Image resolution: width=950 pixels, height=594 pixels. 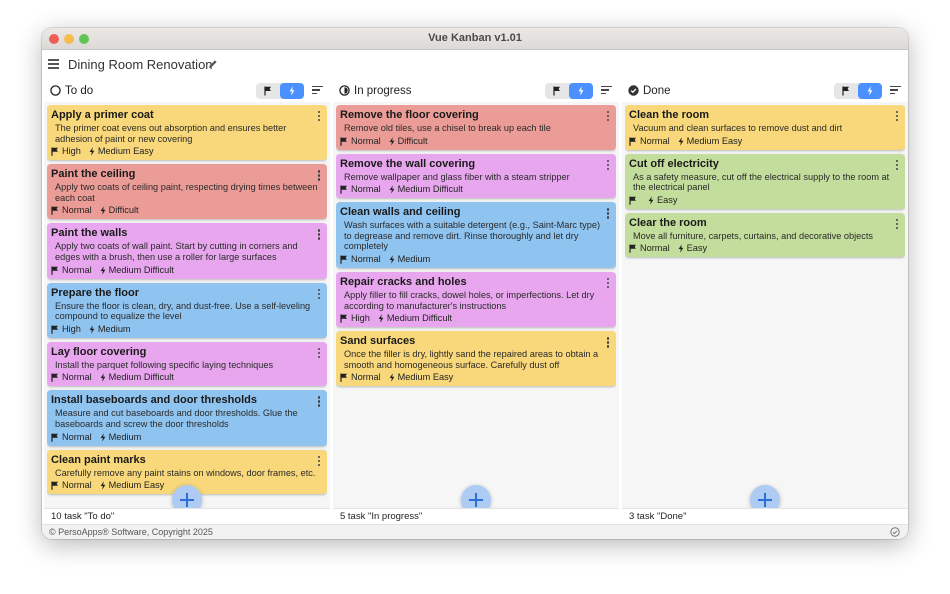 I want to click on pencil-edit-icon, so click(x=213, y=64).